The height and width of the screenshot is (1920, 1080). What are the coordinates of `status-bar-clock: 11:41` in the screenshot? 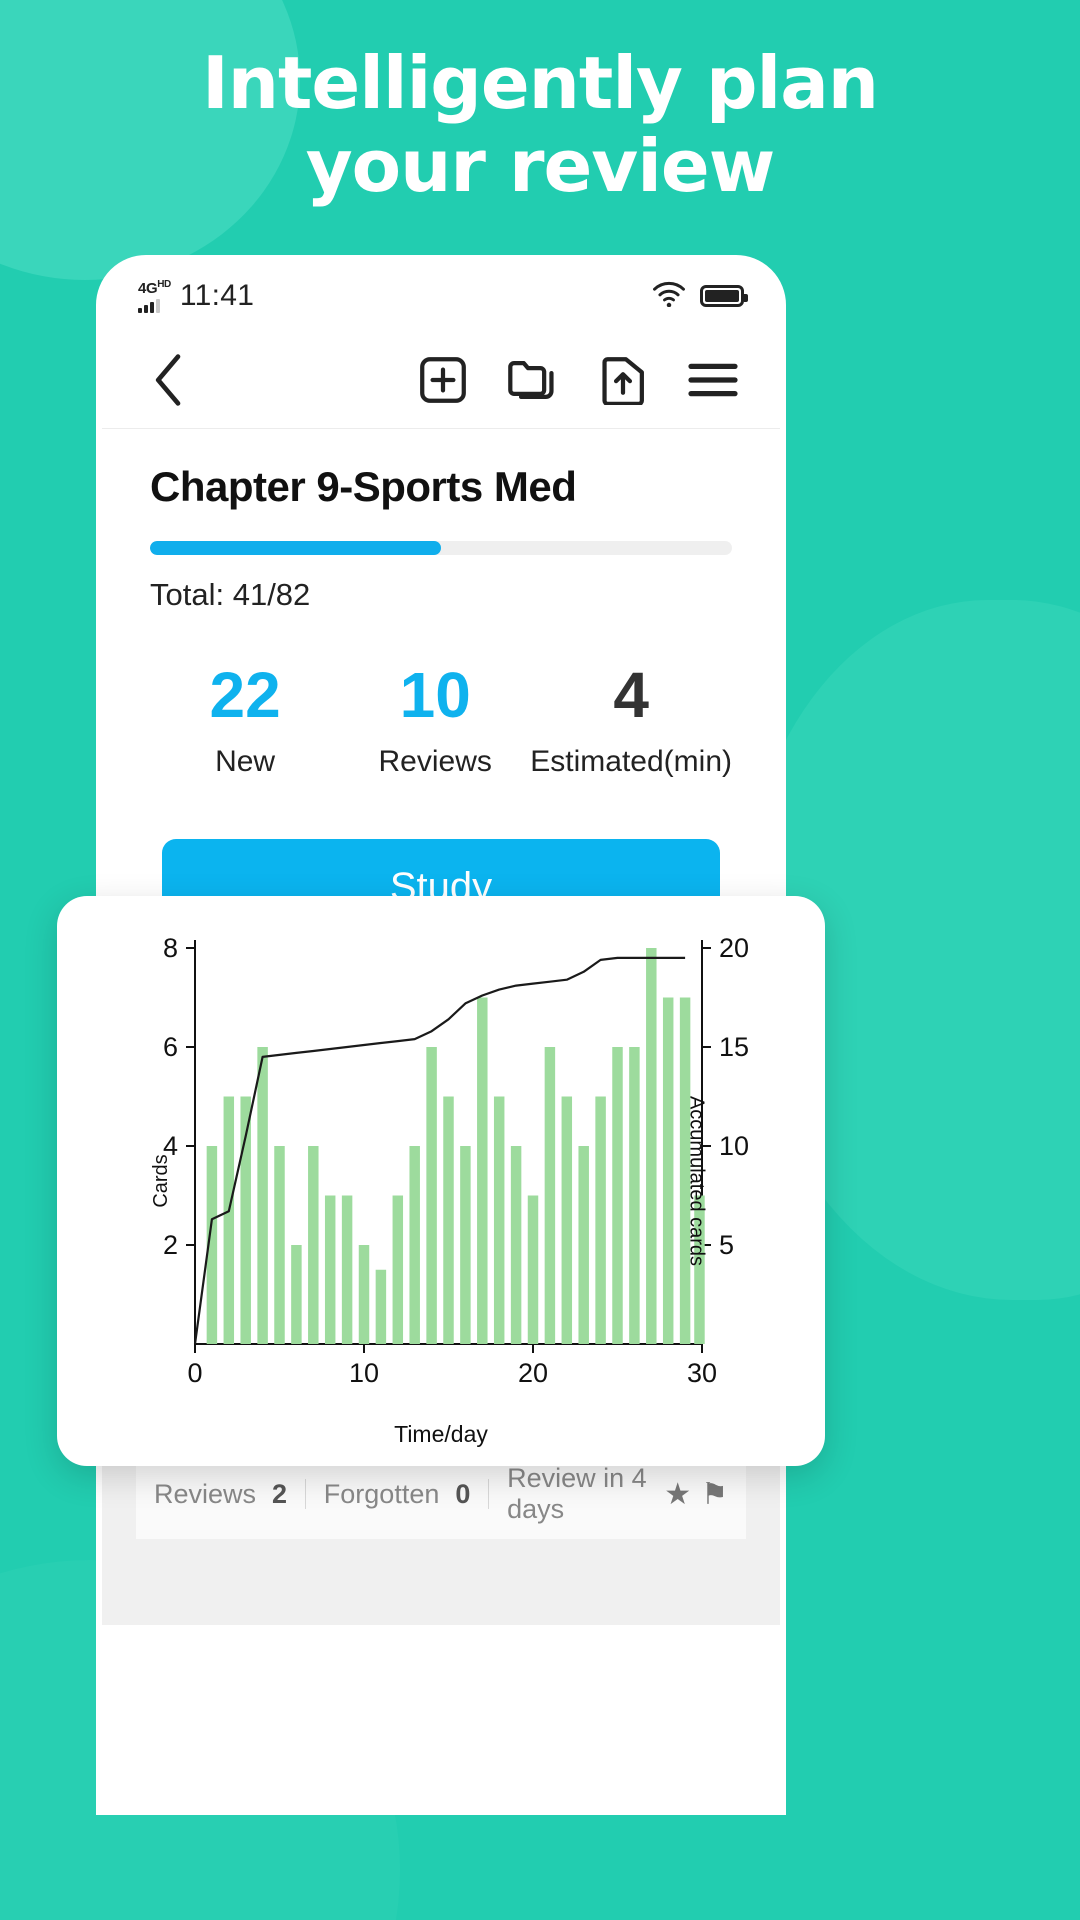 It's located at (217, 295).